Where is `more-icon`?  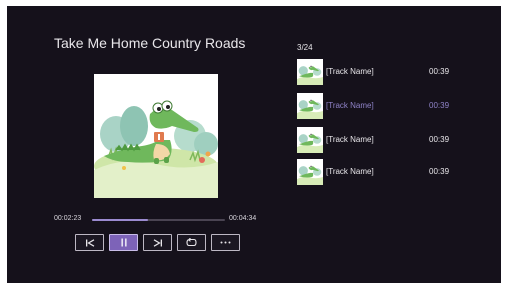
more-icon is located at coordinates (225, 242).